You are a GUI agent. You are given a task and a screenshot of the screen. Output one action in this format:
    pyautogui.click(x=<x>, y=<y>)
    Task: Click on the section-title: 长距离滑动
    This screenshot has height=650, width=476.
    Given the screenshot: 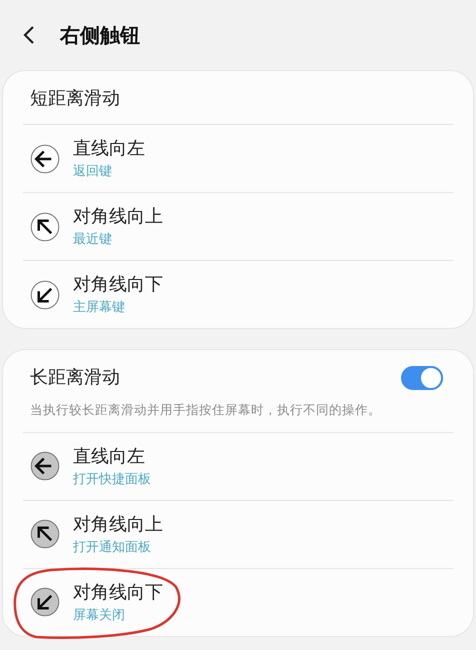 What is the action you would take?
    pyautogui.click(x=75, y=378)
    